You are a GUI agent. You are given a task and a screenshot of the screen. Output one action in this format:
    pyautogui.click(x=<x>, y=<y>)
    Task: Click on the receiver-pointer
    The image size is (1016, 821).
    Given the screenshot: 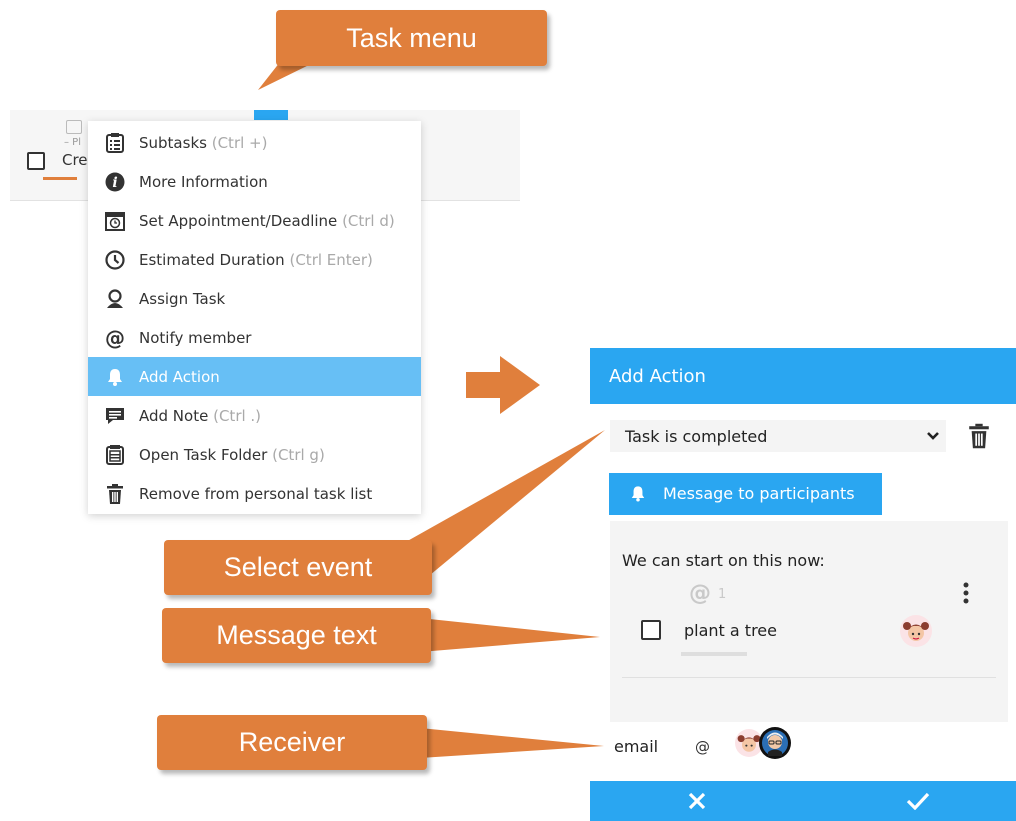 What is the action you would take?
    pyautogui.click(x=512, y=743)
    